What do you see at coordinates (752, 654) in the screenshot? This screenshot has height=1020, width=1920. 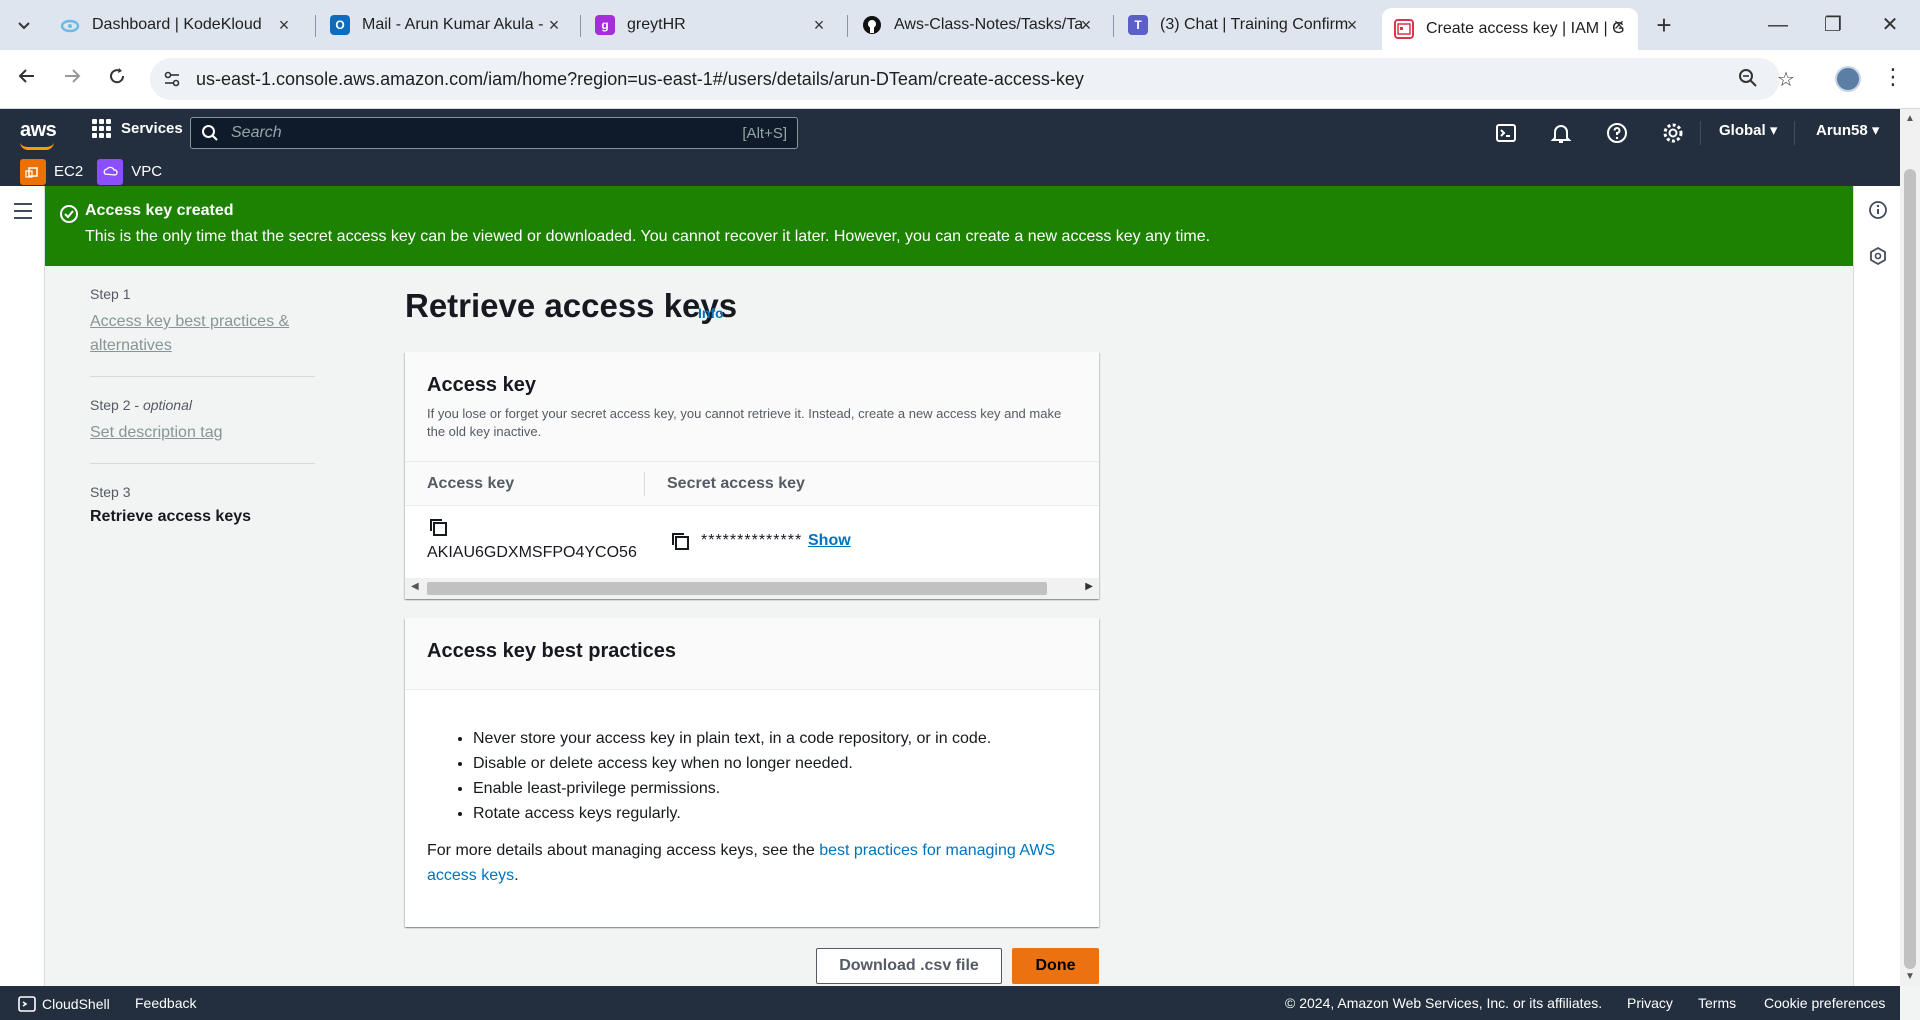 I see `container-header: Access key best practices` at bounding box center [752, 654].